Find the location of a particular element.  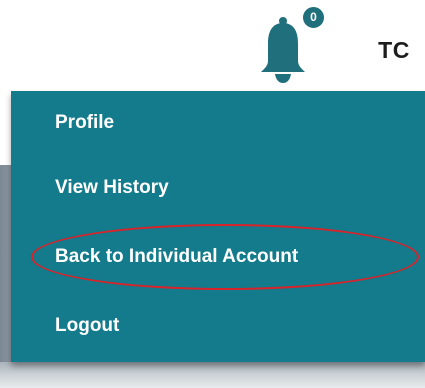

menu-item-logout: Logout is located at coordinates (87, 326).